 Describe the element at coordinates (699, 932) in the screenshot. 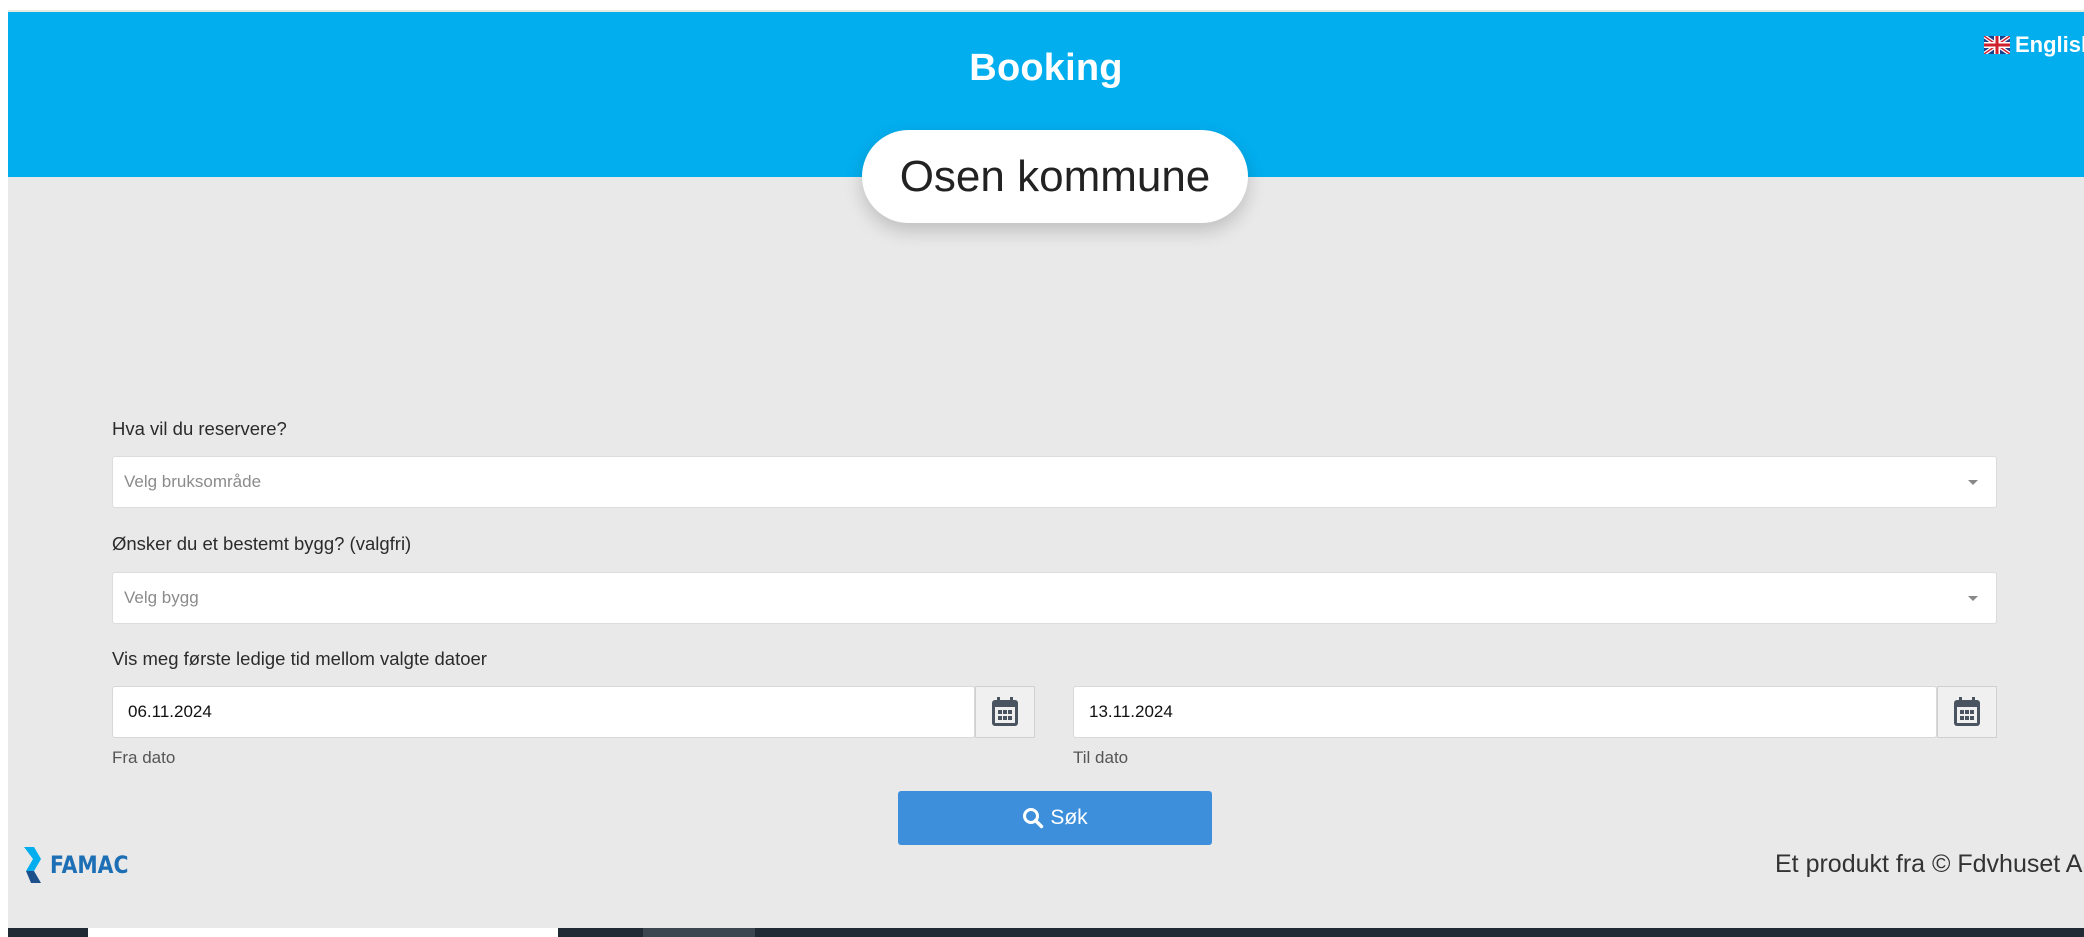

I see `taskbar-item` at that location.